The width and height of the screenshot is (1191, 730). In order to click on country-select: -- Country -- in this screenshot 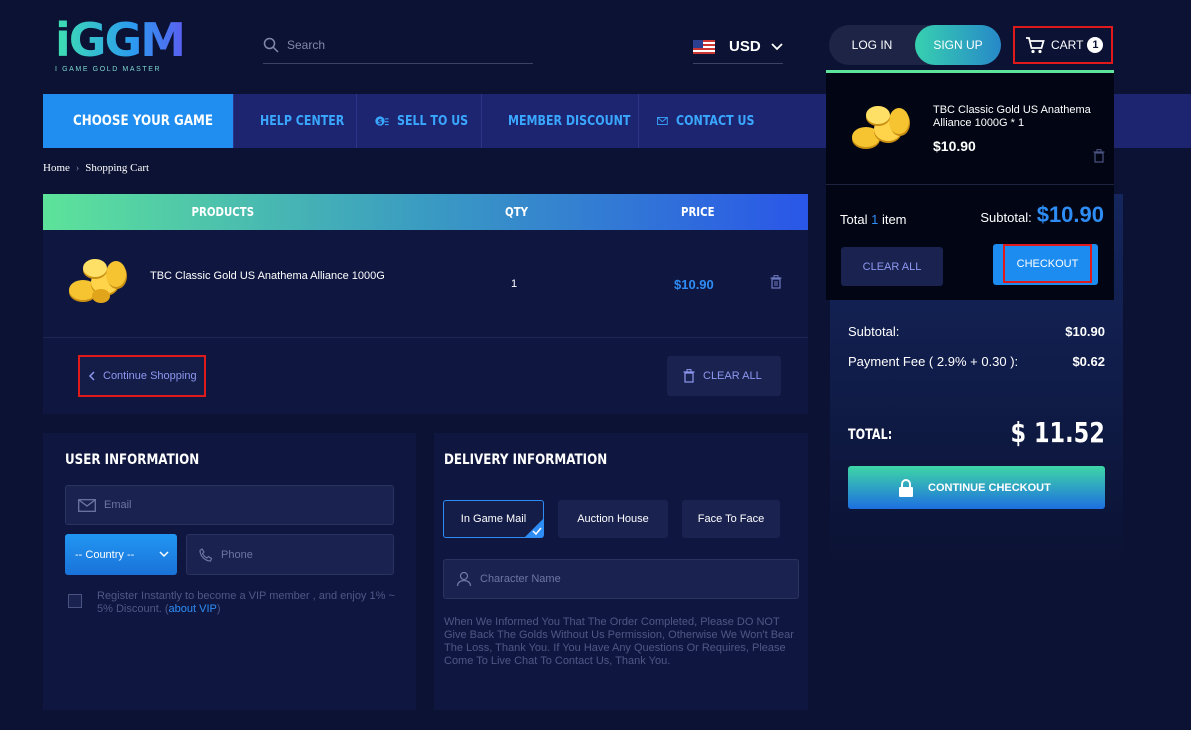, I will do `click(121, 554)`.